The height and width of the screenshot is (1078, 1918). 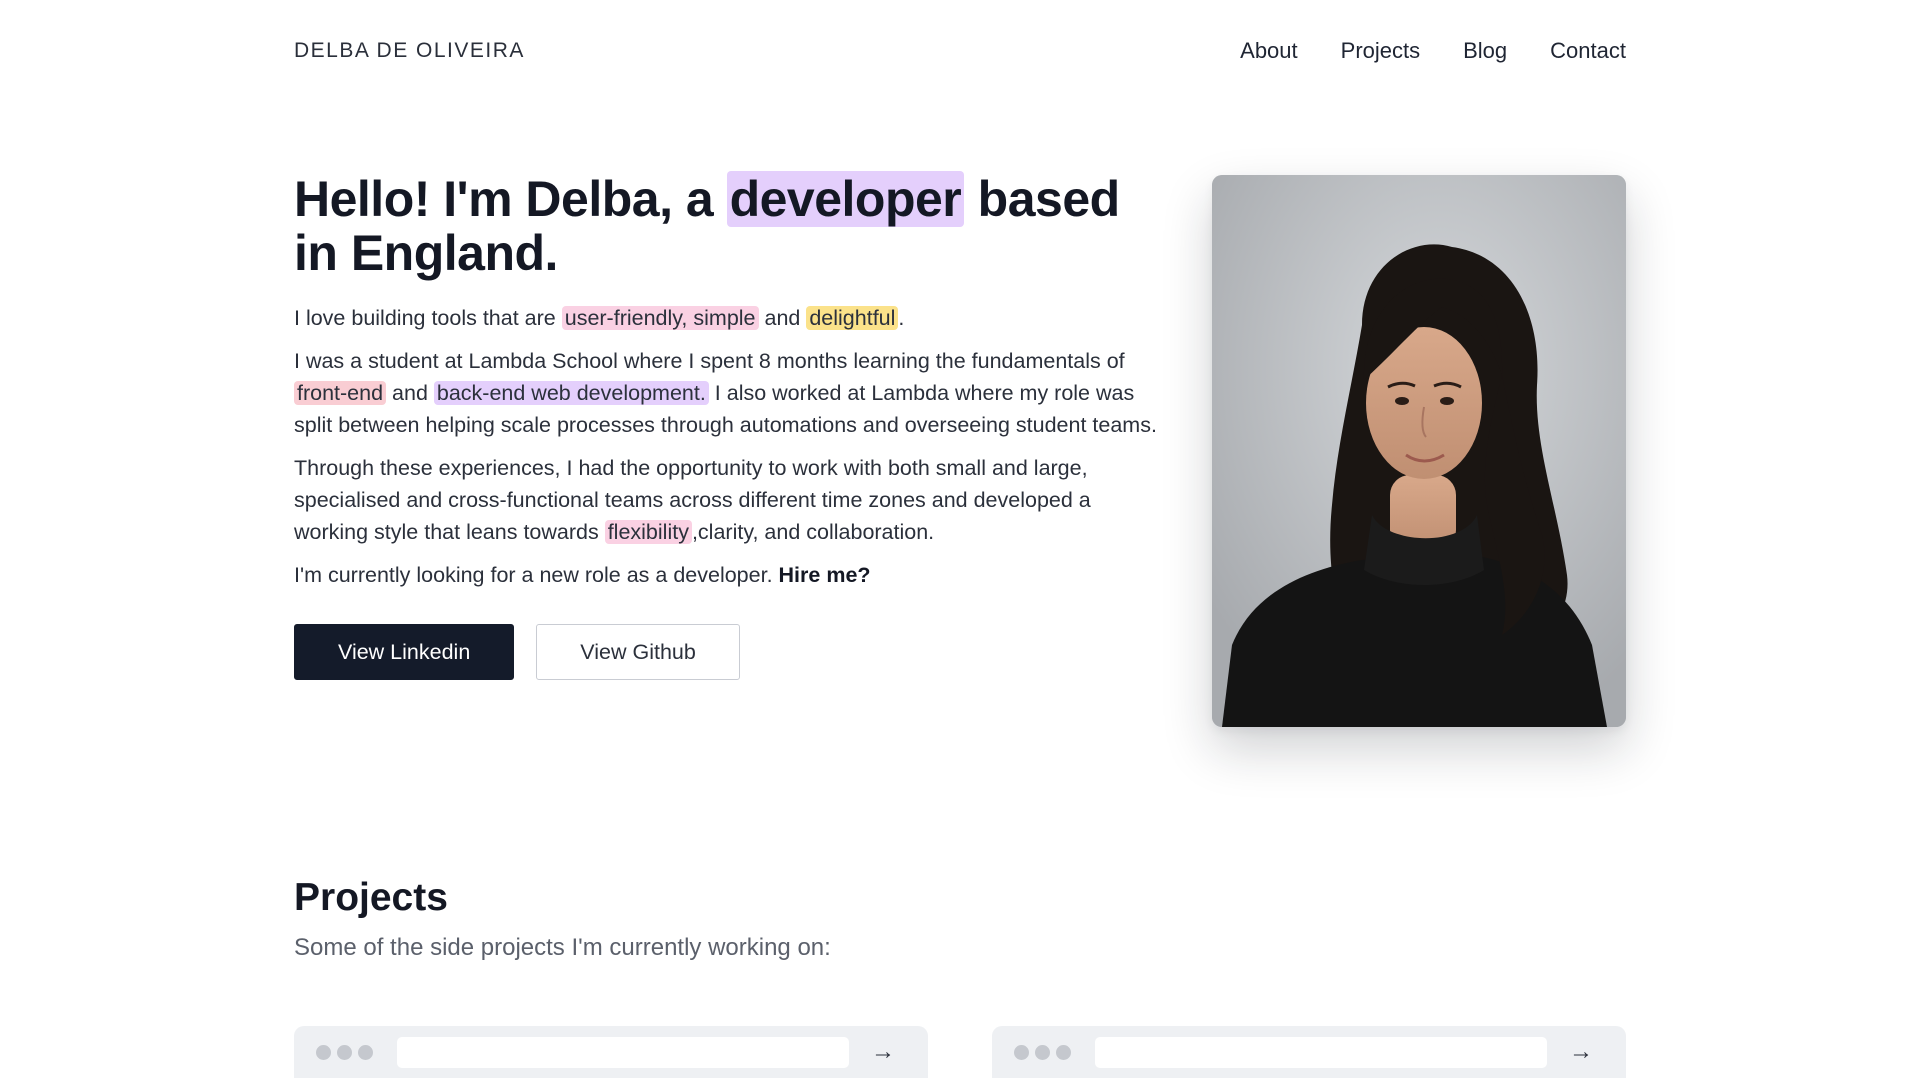 What do you see at coordinates (660, 318) in the screenshot?
I see `highlight-user-friendly: user-friendly, simple` at bounding box center [660, 318].